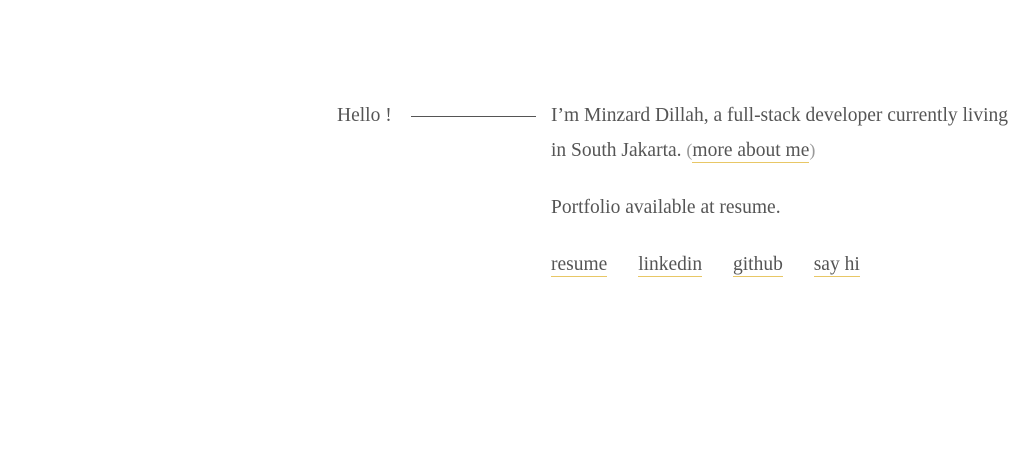 The height and width of the screenshot is (464, 1015). I want to click on say-hi-link: say hi, so click(836, 265).